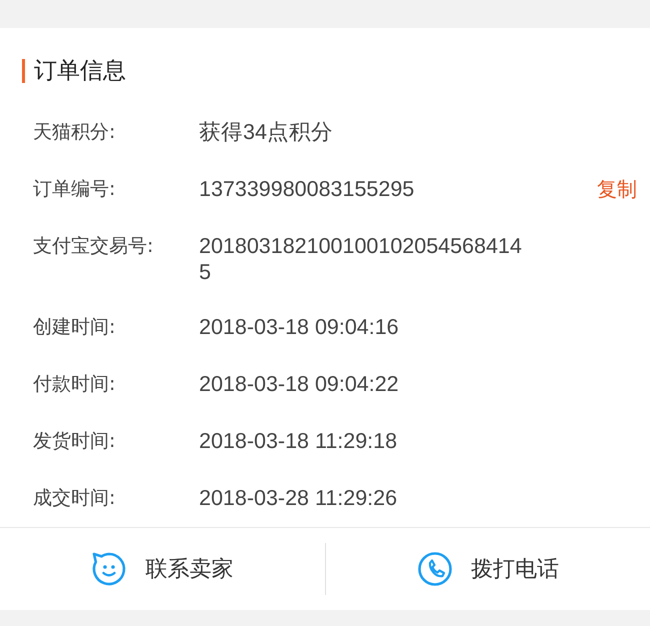 The height and width of the screenshot is (626, 650). Describe the element at coordinates (189, 569) in the screenshot. I see `action-button-label: 联系卖家` at that location.